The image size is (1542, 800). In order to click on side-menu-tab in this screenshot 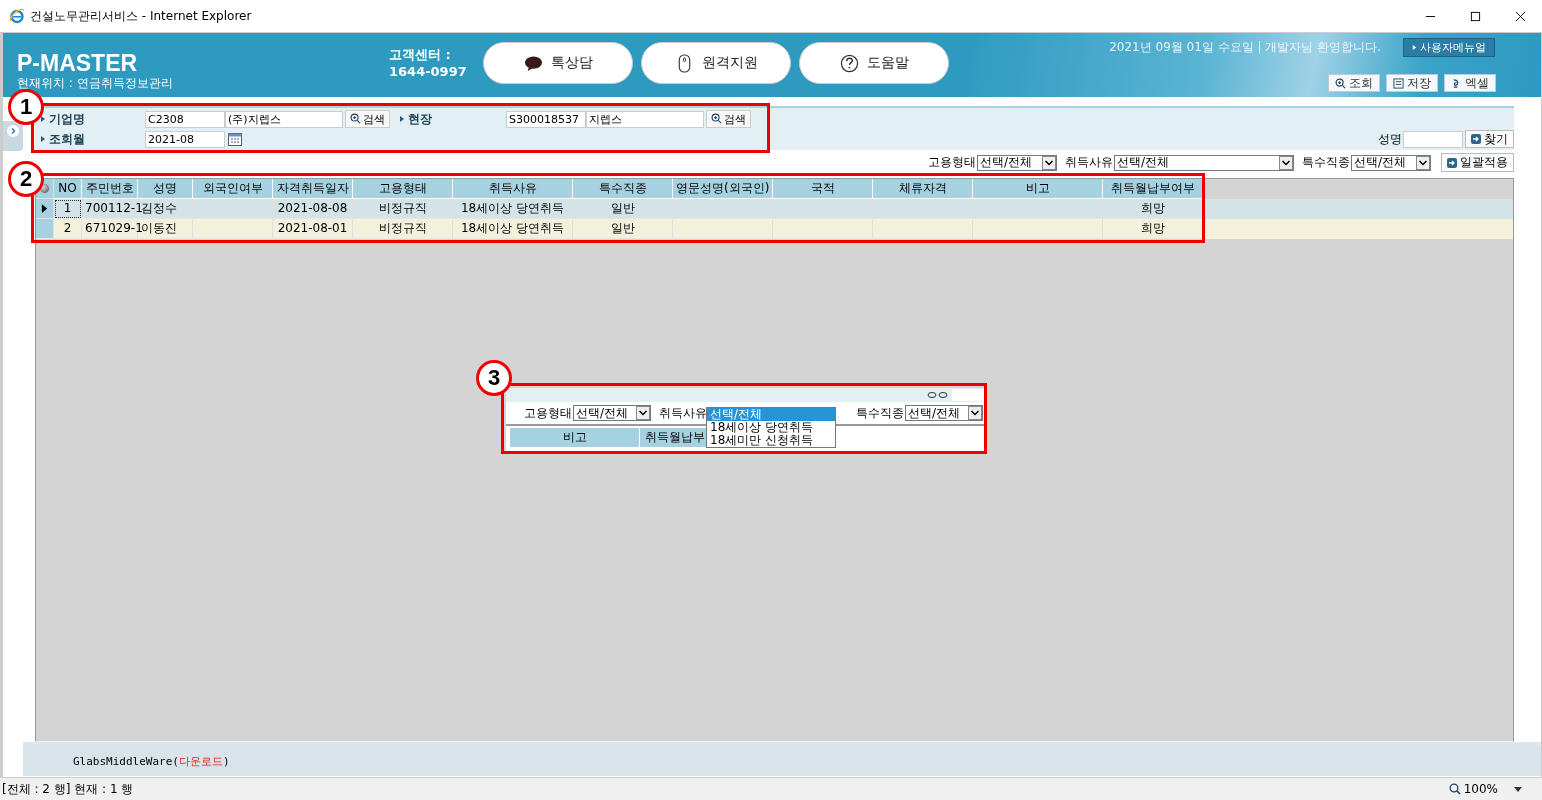, I will do `click(13, 136)`.